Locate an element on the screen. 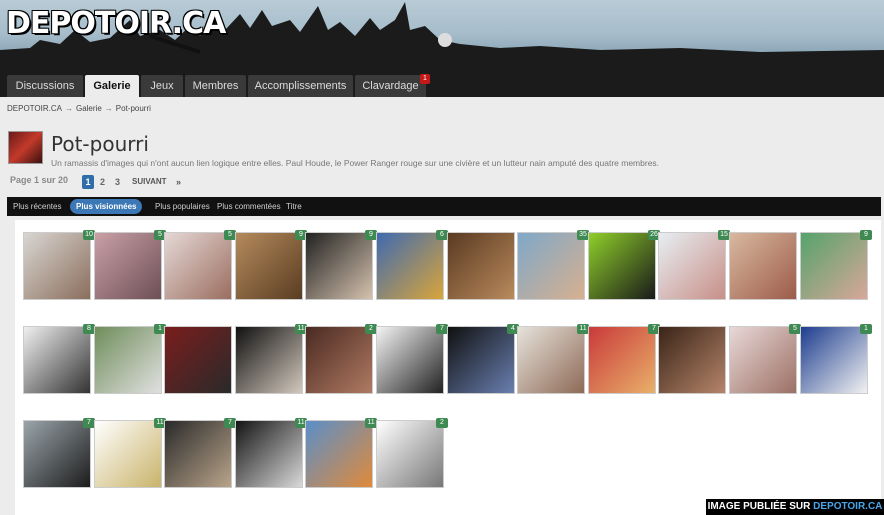 The width and height of the screenshot is (884, 515). notification-badge: 1 is located at coordinates (425, 79).